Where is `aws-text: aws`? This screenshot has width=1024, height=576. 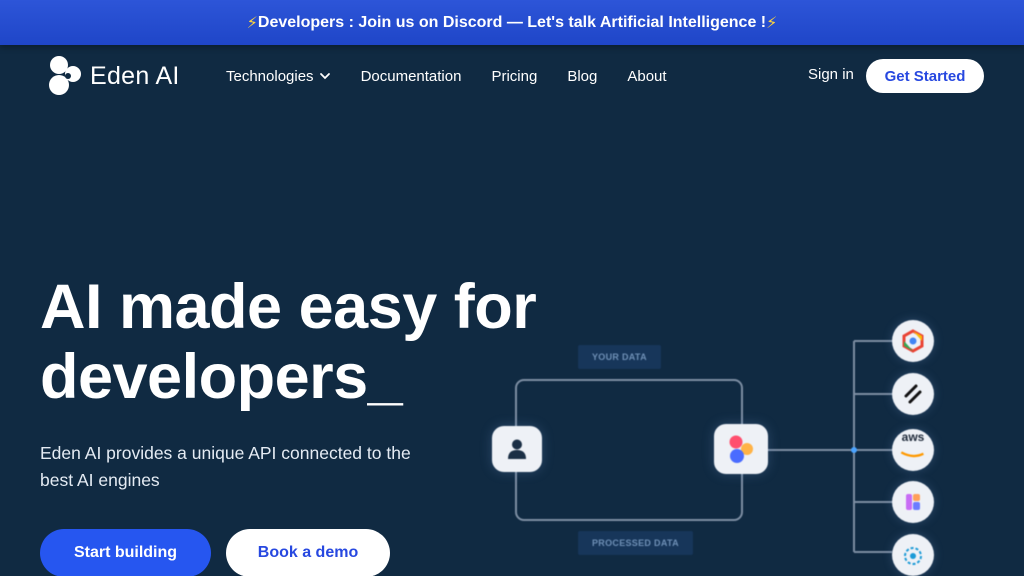
aws-text: aws is located at coordinates (913, 436).